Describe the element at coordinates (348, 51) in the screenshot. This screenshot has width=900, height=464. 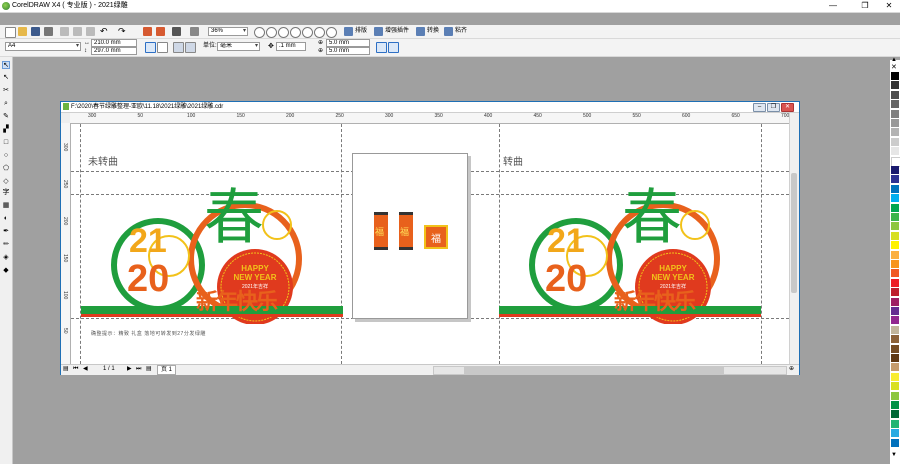
I see `duplicate-y-input: 5.0 mm` at that location.